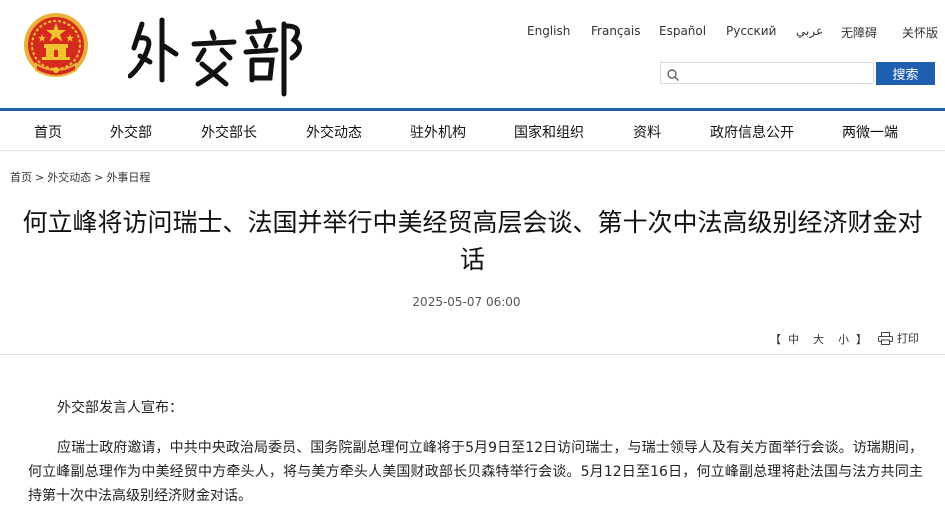 Image resolution: width=945 pixels, height=530 pixels. I want to click on font-size-tools: 【中 大 小】, so click(818, 339).